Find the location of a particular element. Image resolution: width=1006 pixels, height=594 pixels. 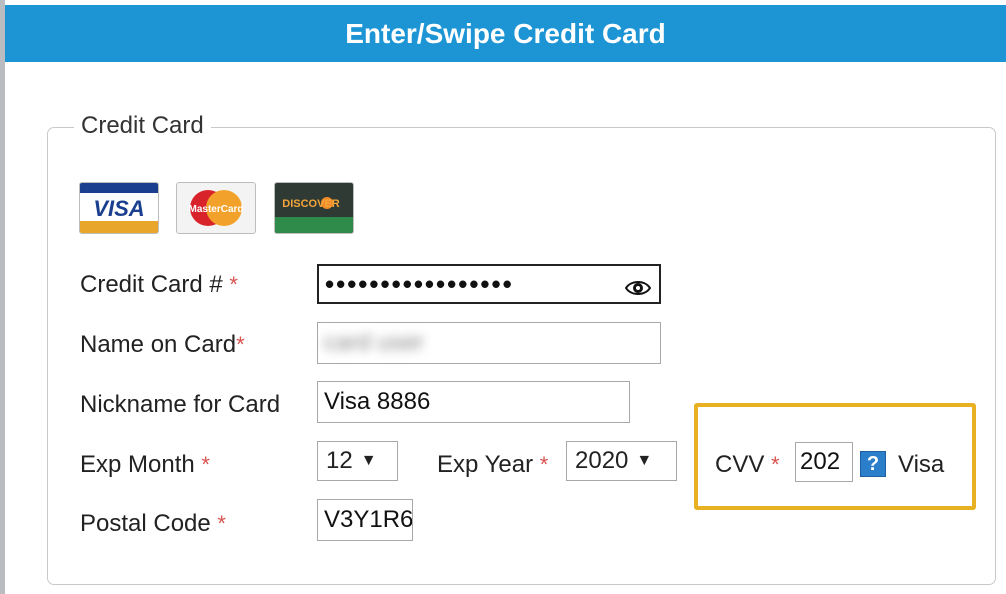

exp-year-label: Exp Year * is located at coordinates (493, 464).